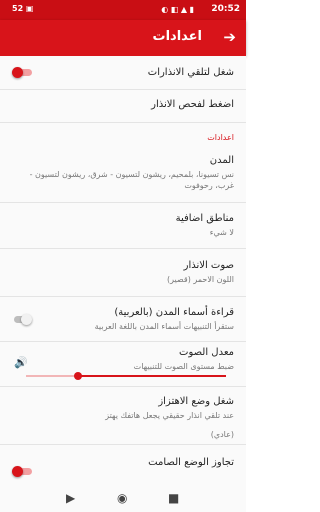 This screenshot has width=320, height=512. Describe the element at coordinates (177, 36) in the screenshot. I see `page-title: اعدادات` at that location.